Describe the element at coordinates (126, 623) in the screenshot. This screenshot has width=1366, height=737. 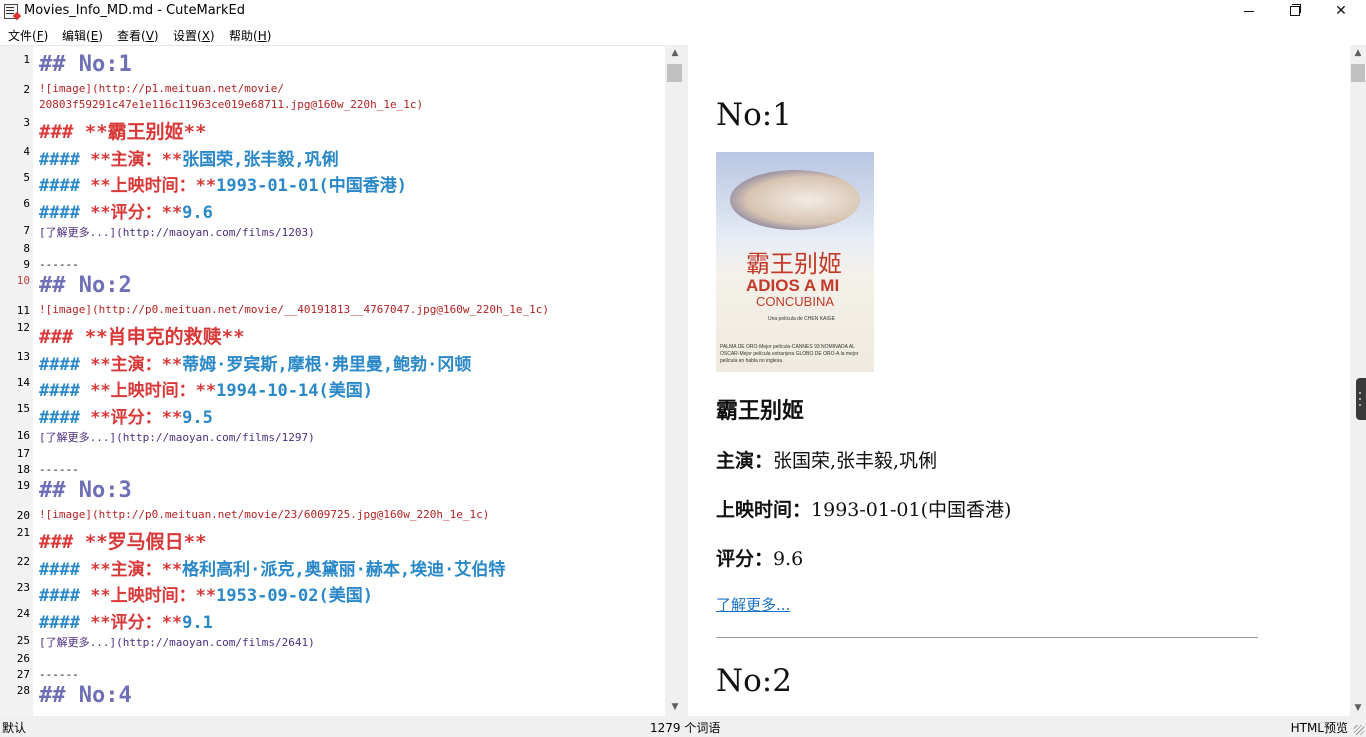
I see `md-heading-4: #### **评分：**9.1` at that location.